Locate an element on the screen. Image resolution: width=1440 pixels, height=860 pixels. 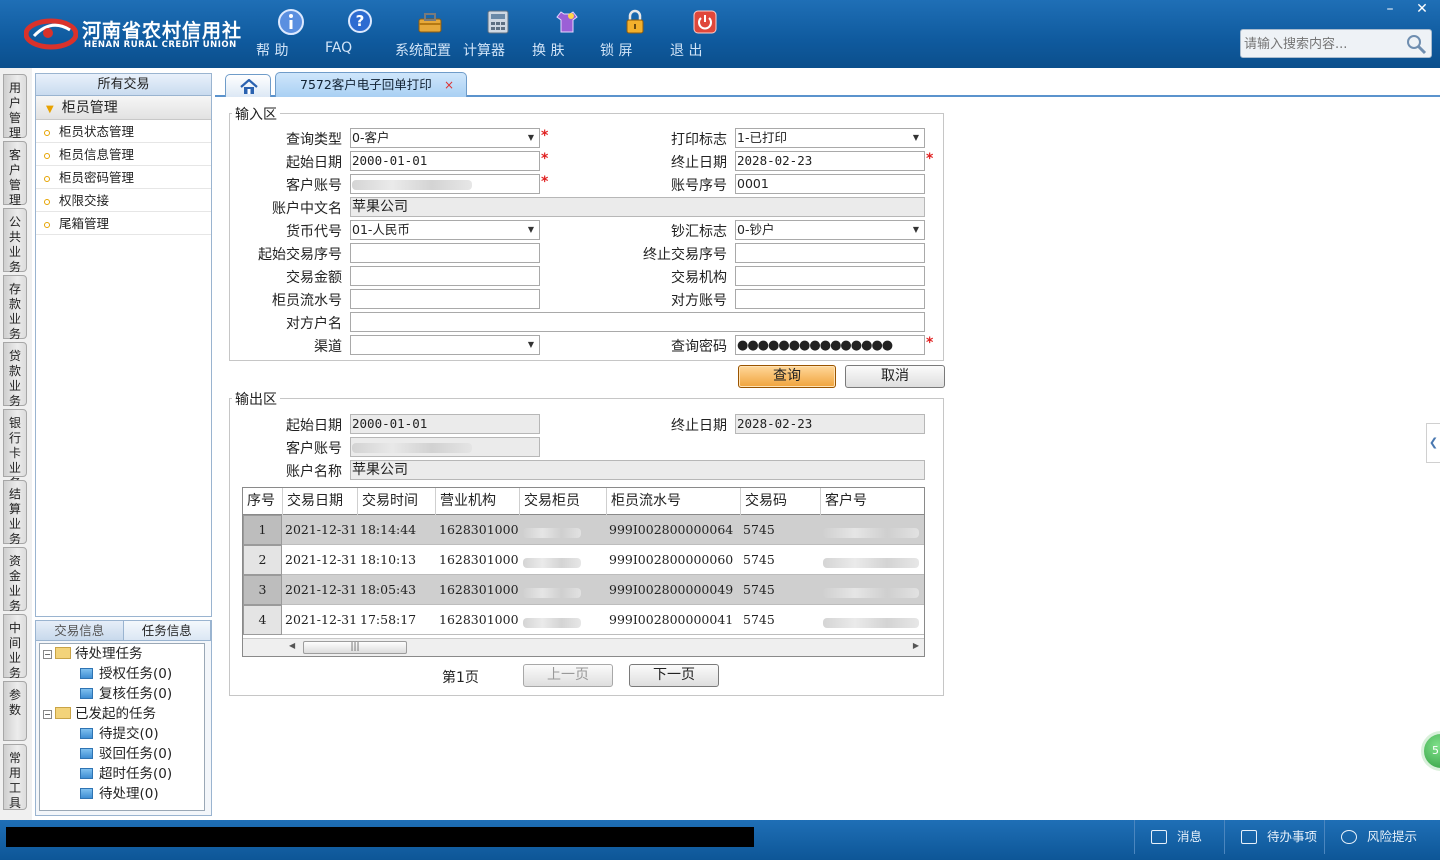
amount-input is located at coordinates (445, 276).